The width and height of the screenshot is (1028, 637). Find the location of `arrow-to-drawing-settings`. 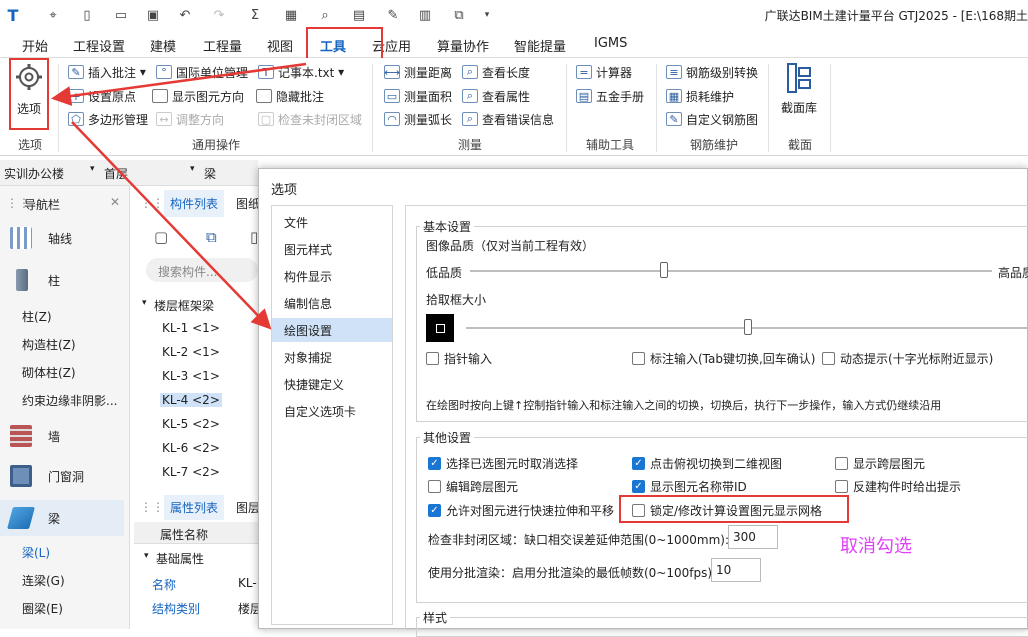

arrow-to-drawing-settings is located at coordinates (171, 225).